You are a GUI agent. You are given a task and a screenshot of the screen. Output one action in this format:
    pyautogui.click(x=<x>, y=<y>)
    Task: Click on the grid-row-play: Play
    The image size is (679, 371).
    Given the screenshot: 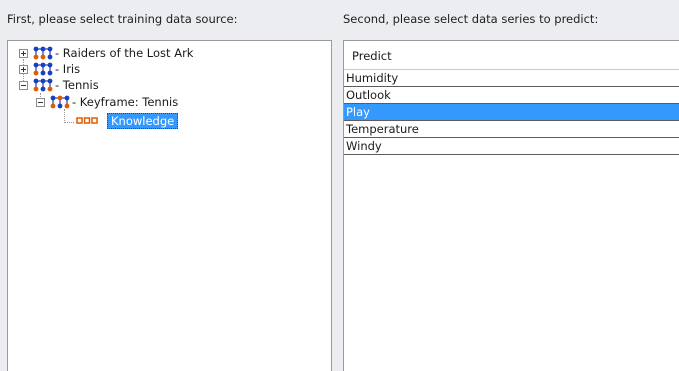 What is the action you would take?
    pyautogui.click(x=511, y=112)
    